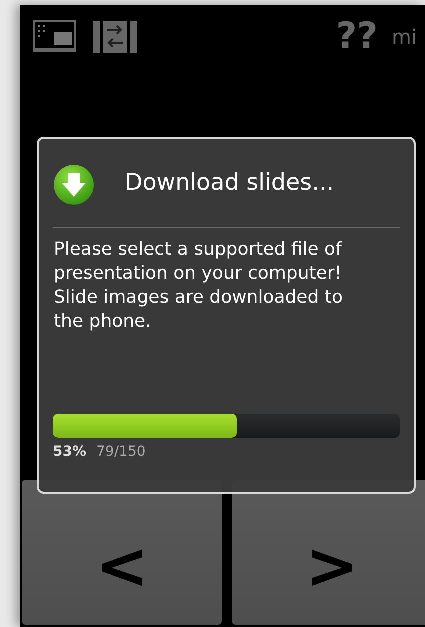  What do you see at coordinates (121, 452) in the screenshot?
I see `progress-count: 79/150` at bounding box center [121, 452].